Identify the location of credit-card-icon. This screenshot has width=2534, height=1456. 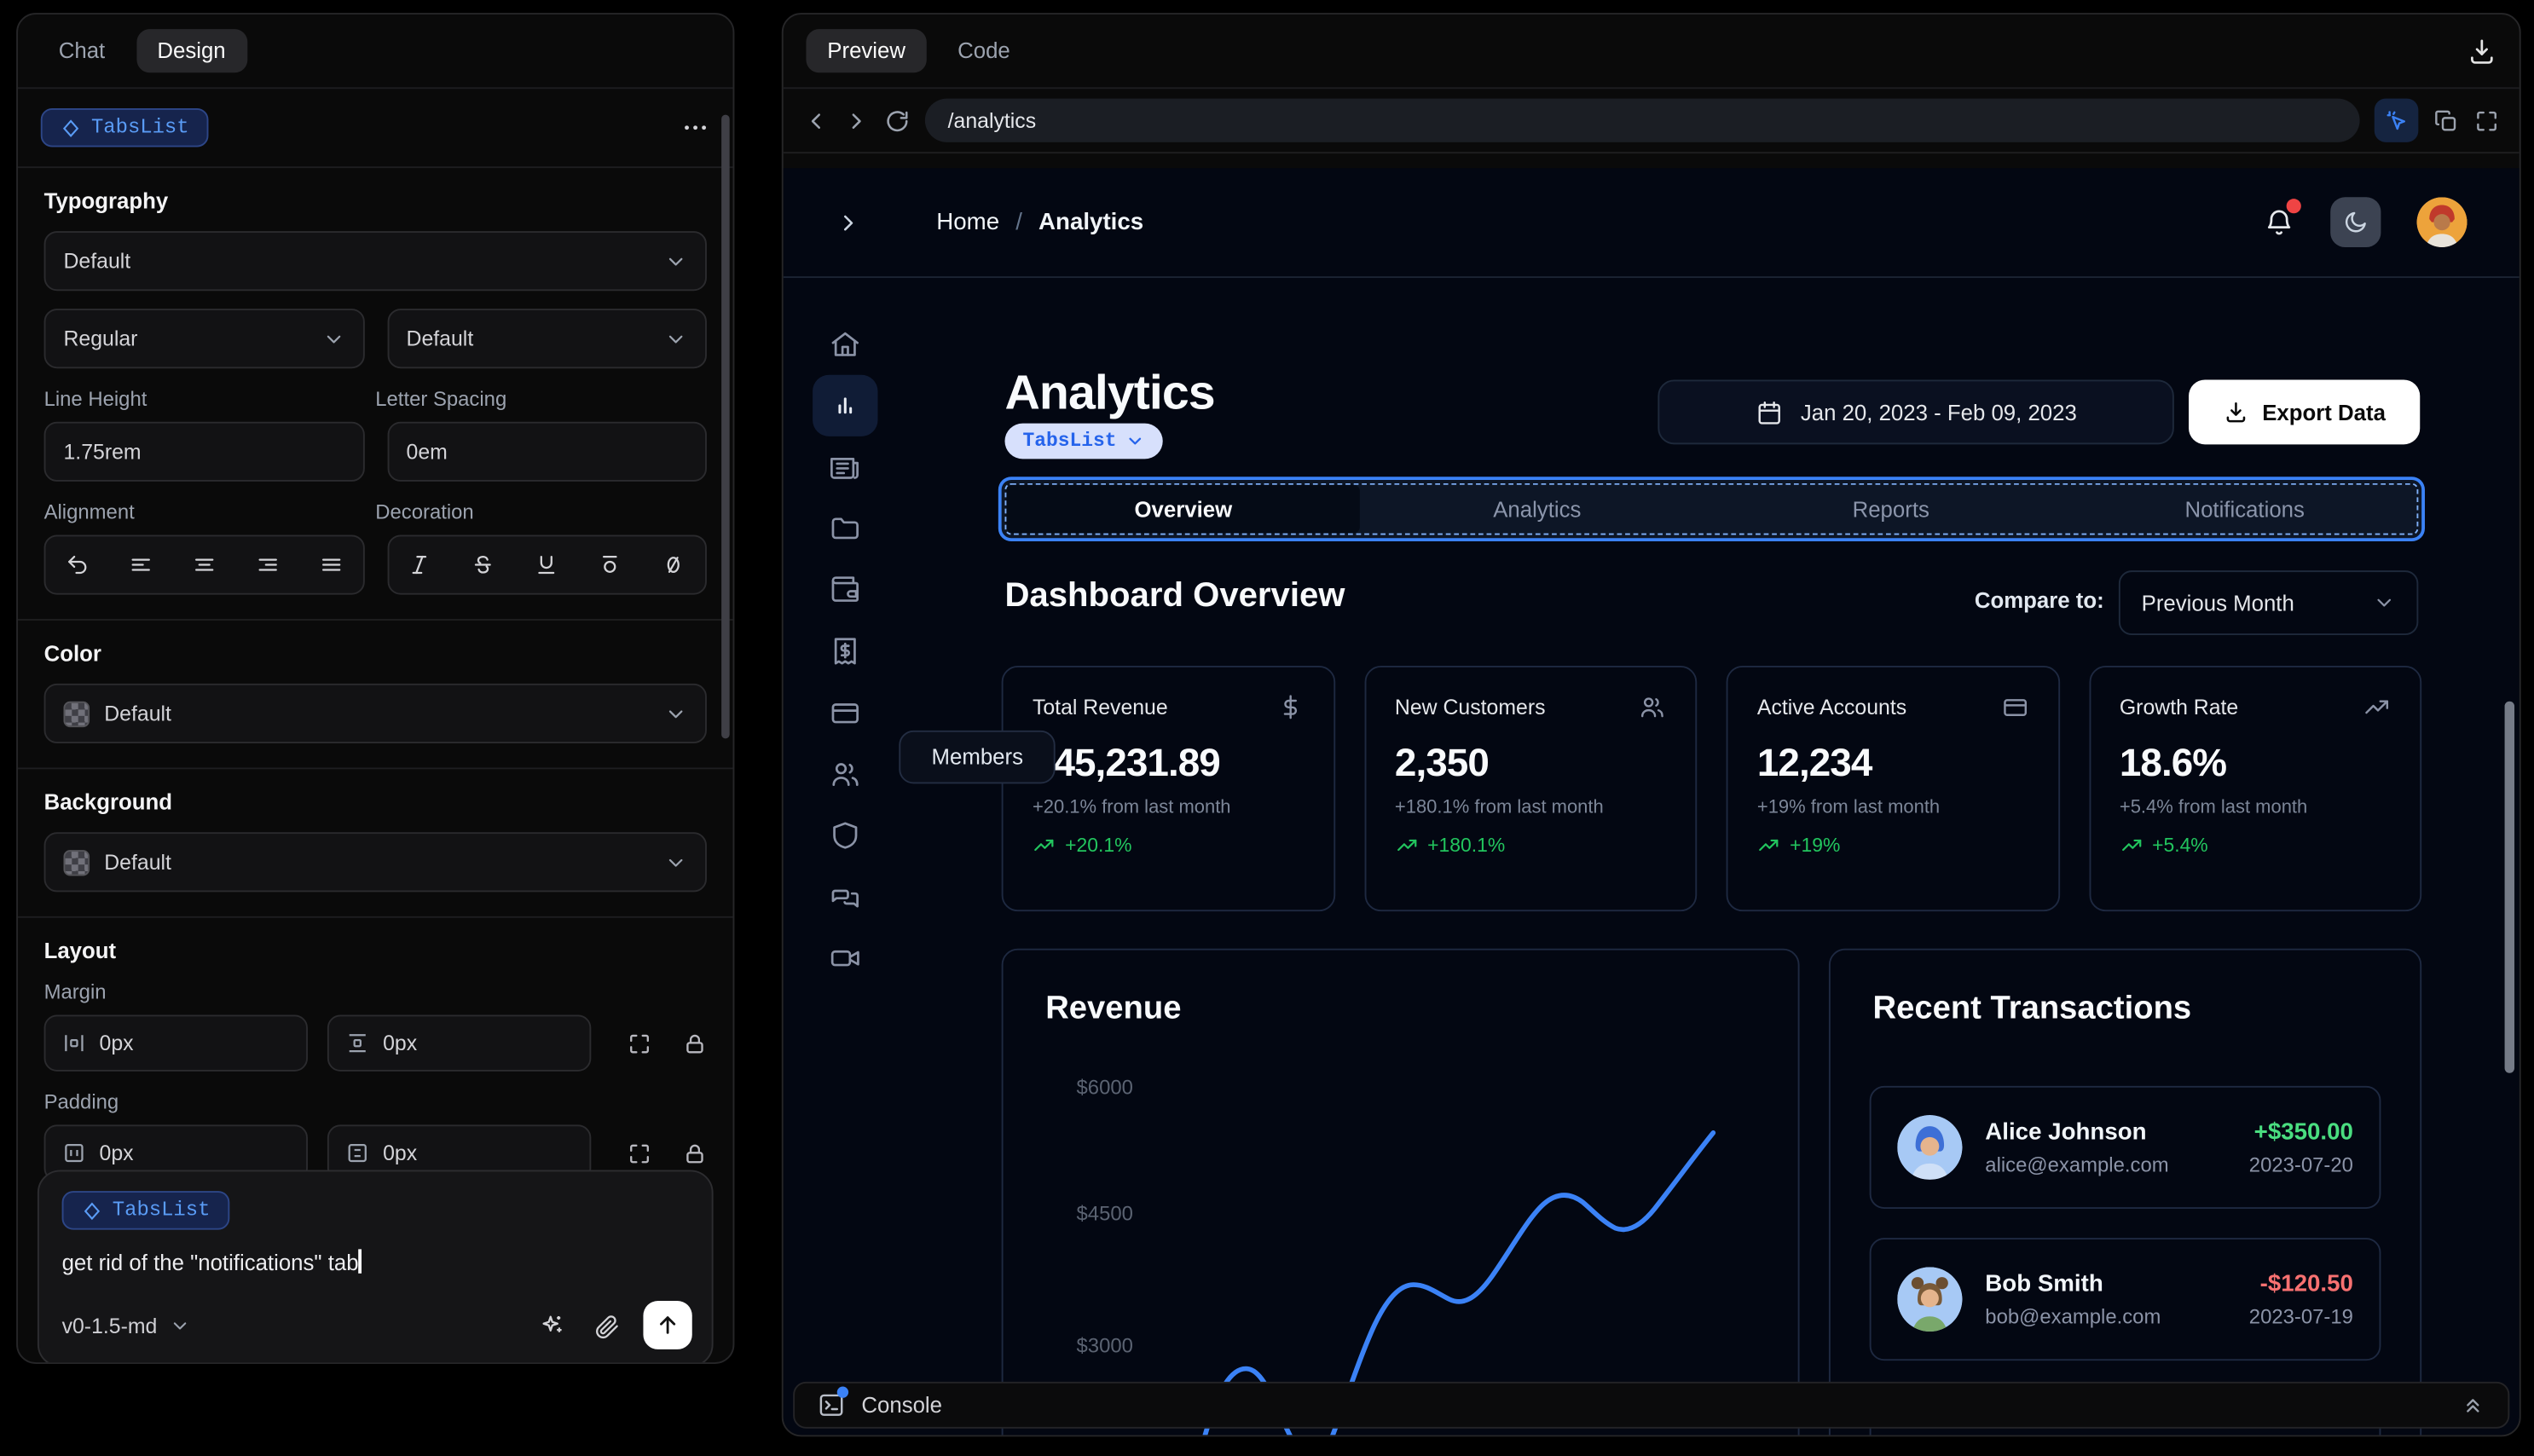
(2015, 707).